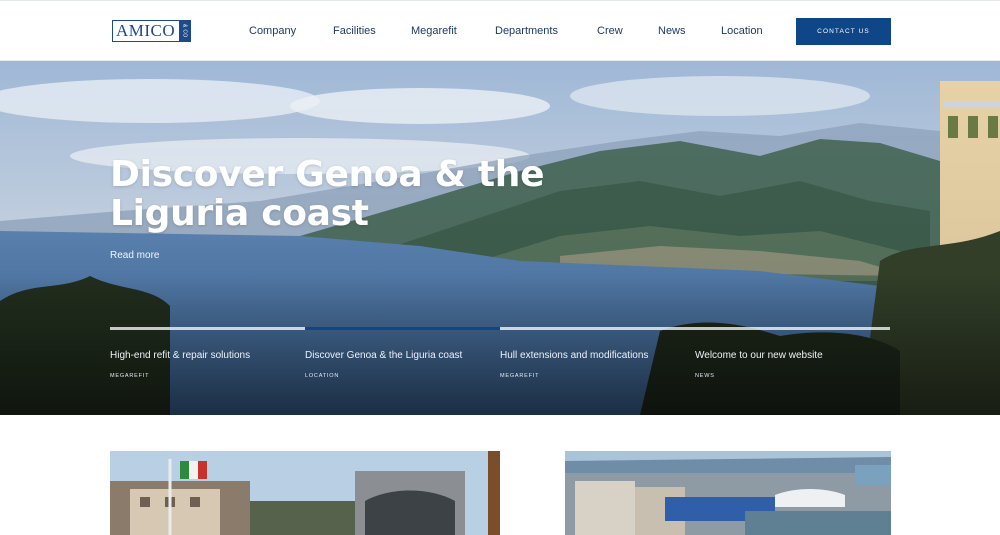 The image size is (1000, 535). What do you see at coordinates (272, 31) in the screenshot?
I see `nav-item-company: Company` at bounding box center [272, 31].